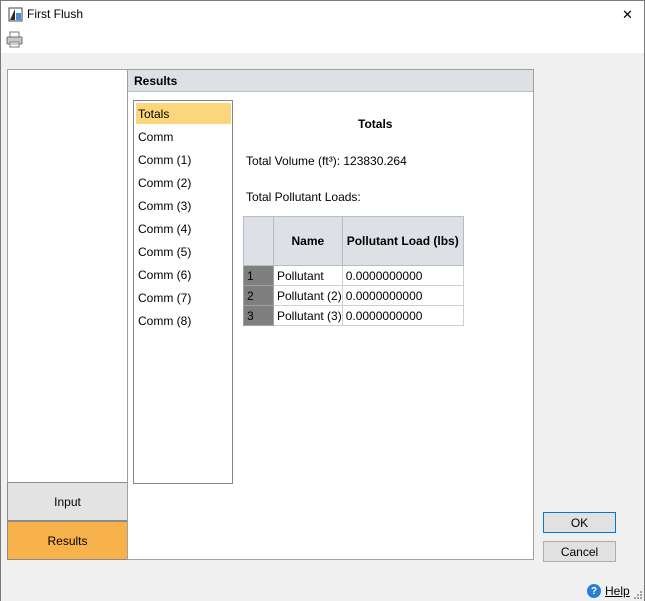 The image size is (645, 601). Describe the element at coordinates (330, 81) in the screenshot. I see `results-header: Results` at that location.